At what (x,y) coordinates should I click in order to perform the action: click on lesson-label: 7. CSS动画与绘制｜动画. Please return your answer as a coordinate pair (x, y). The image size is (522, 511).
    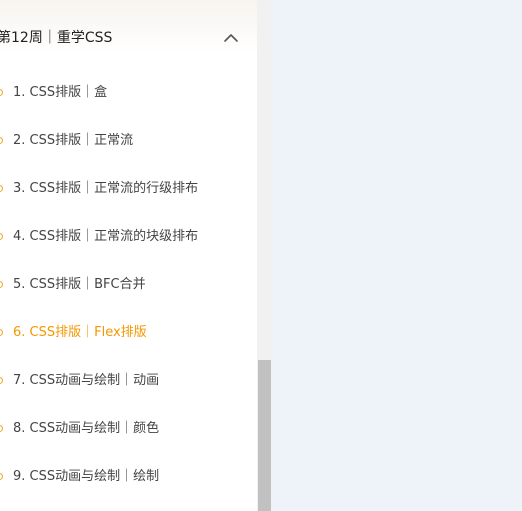
    Looking at the image, I should click on (86, 380).